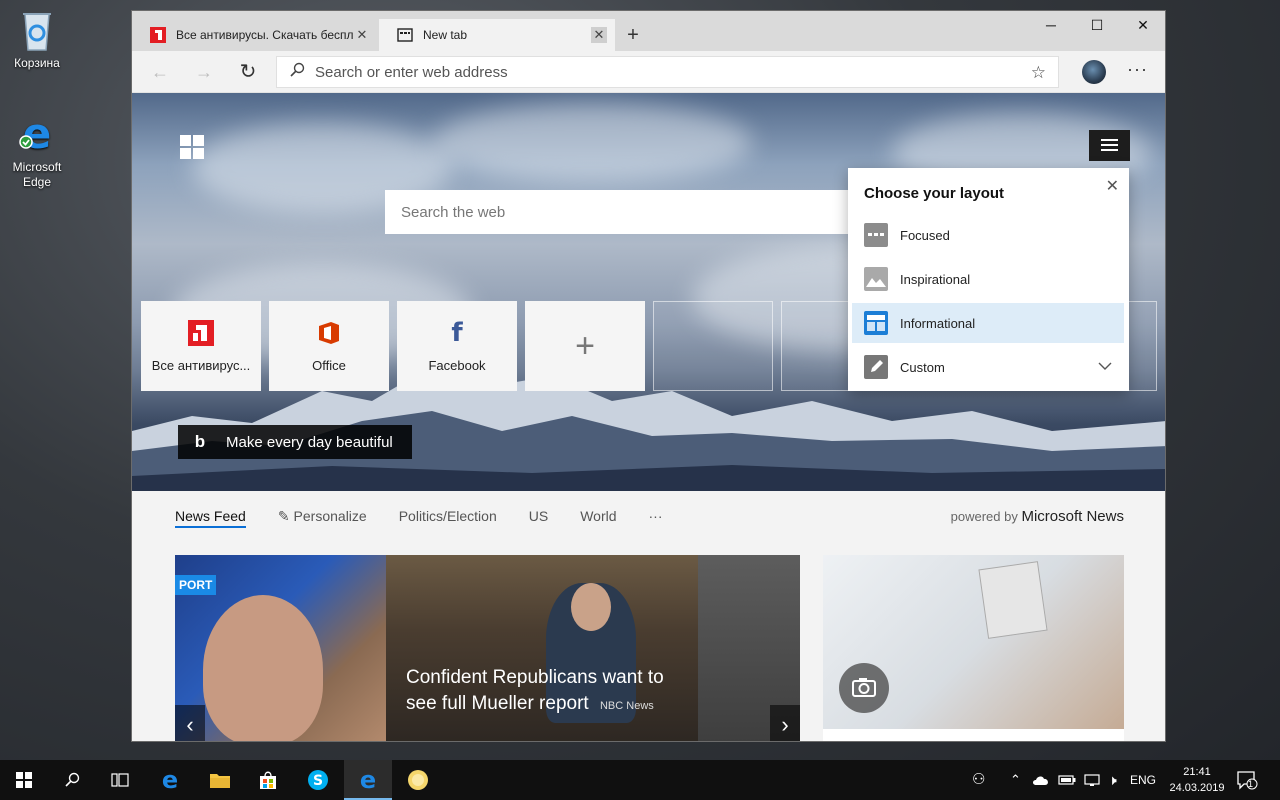  What do you see at coordinates (1072, 516) in the screenshot?
I see `microsoft-news-brand: Microsoft News` at bounding box center [1072, 516].